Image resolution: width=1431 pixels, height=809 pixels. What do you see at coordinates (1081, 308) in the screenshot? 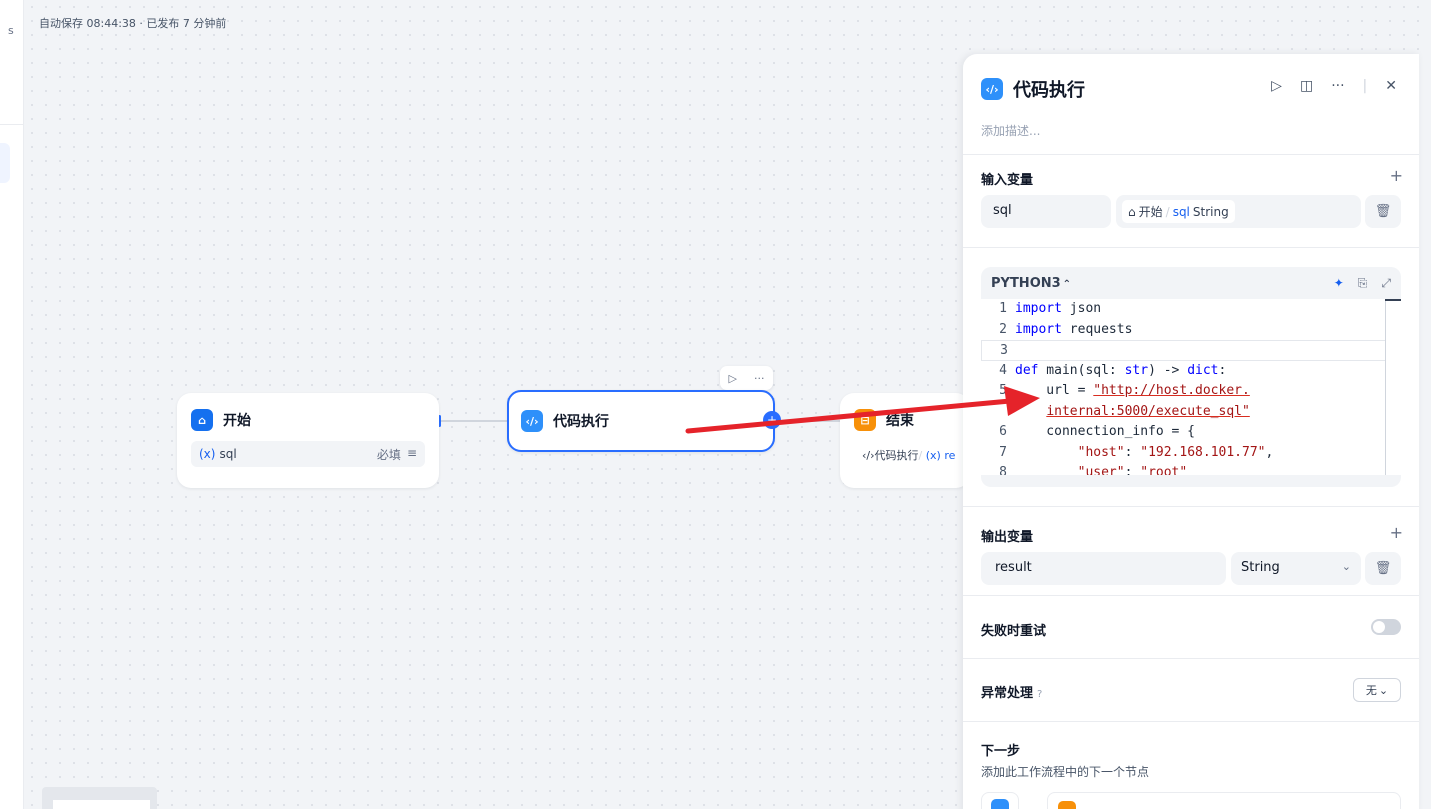
I see `code-token: json` at bounding box center [1081, 308].